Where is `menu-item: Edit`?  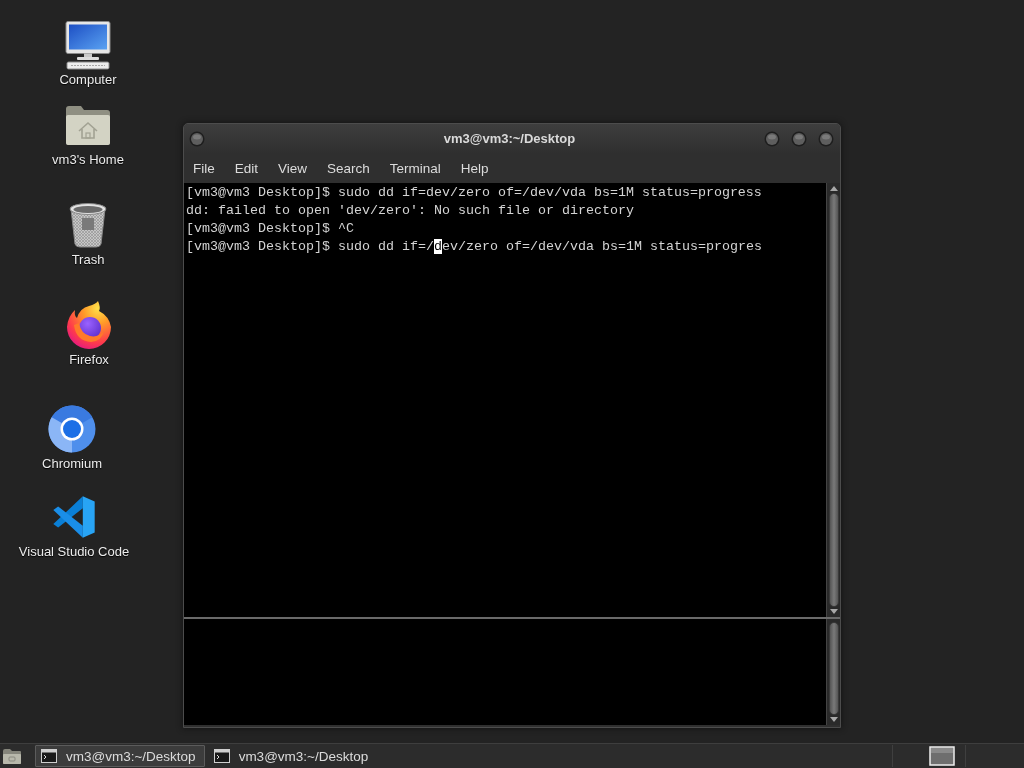 menu-item: Edit is located at coordinates (246, 168).